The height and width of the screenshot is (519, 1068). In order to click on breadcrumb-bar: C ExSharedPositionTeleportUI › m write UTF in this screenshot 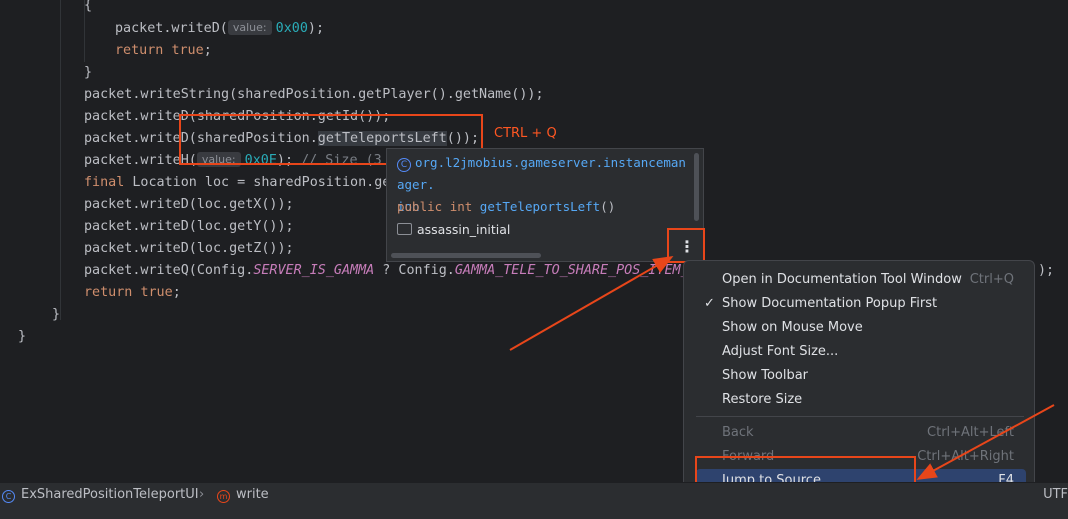, I will do `click(534, 500)`.